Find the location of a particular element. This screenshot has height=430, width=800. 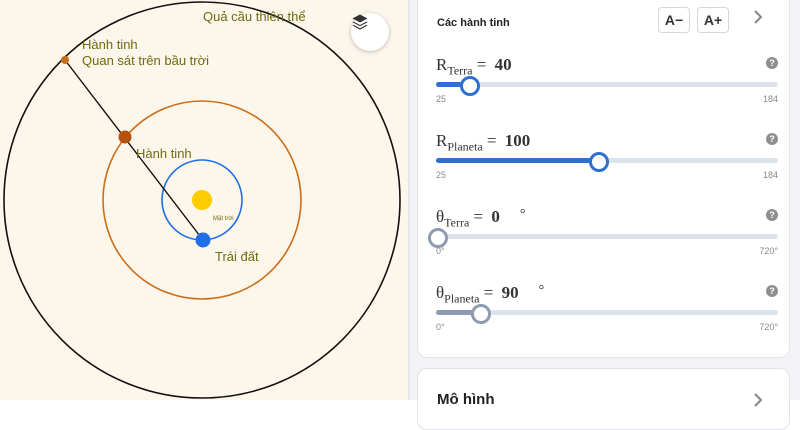

sun-point is located at coordinates (202, 200).